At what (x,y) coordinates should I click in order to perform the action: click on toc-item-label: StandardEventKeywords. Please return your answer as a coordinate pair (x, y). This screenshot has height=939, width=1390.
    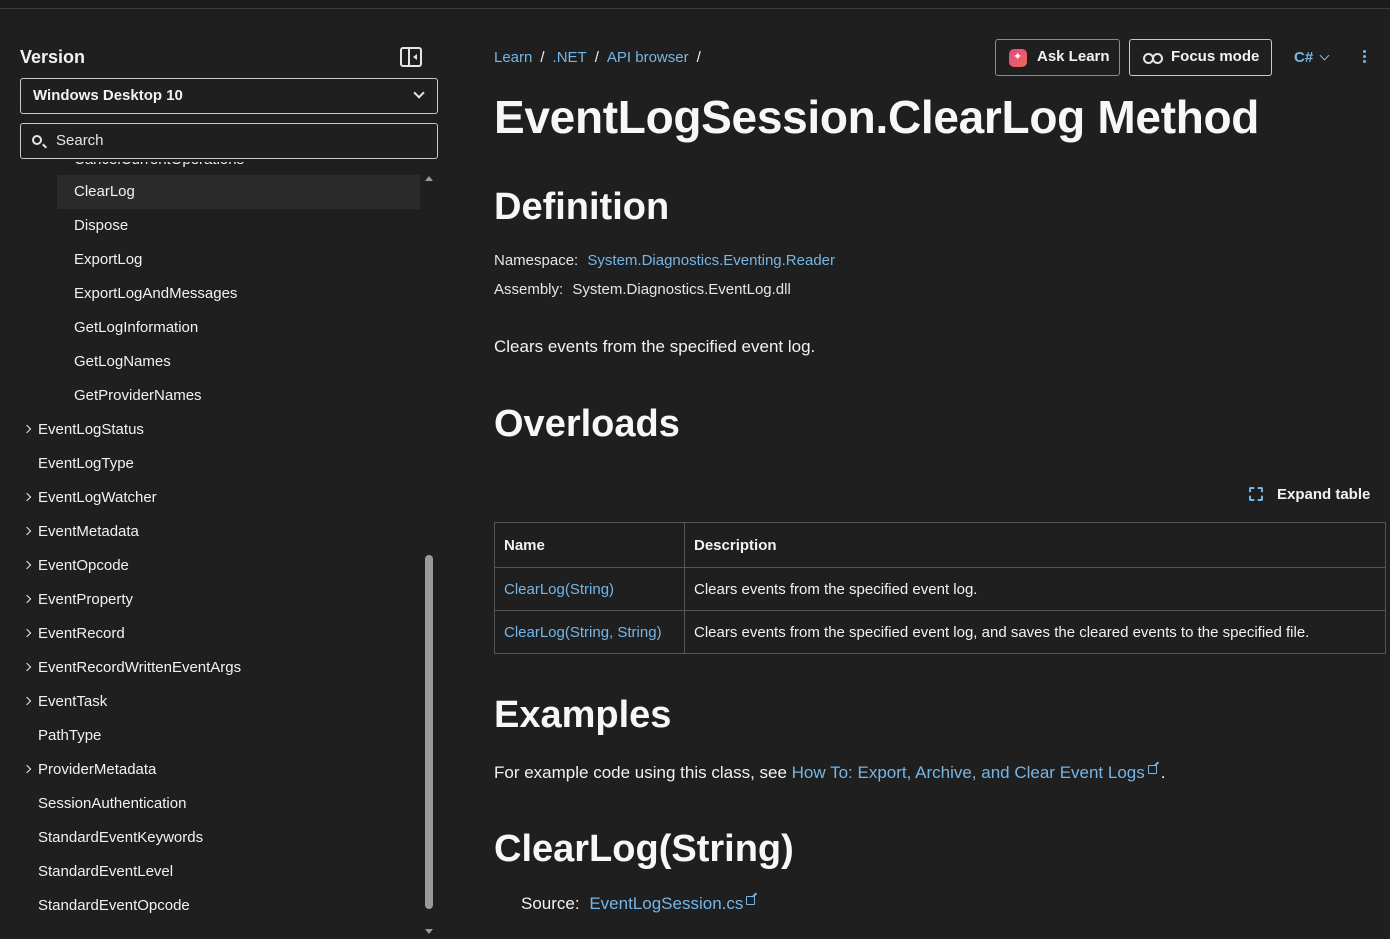
    Looking at the image, I should click on (121, 837).